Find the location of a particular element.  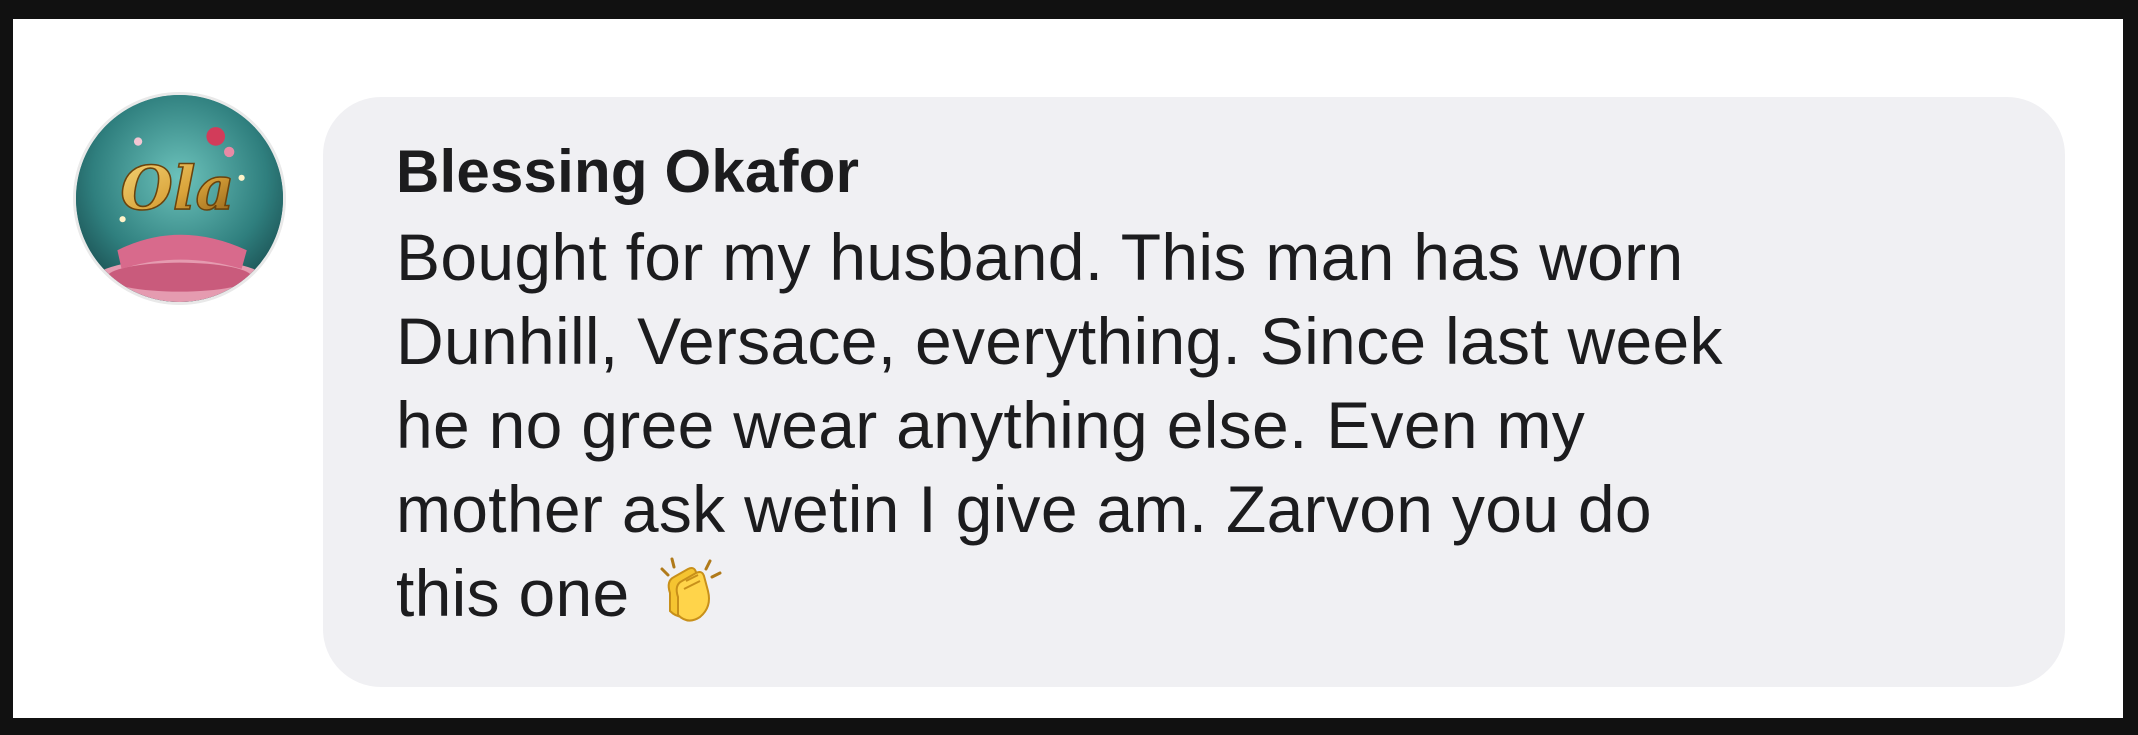

comment-text-line: he no gree wear anything else. Even my is located at coordinates (991, 425).